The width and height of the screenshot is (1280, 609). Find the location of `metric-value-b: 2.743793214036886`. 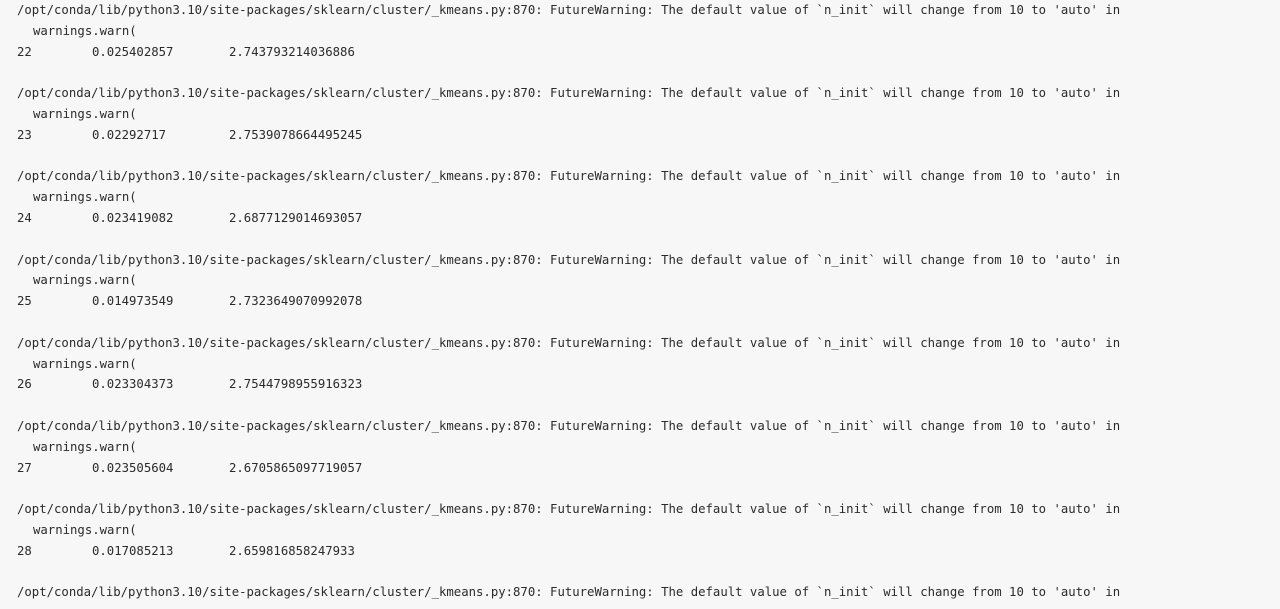

metric-value-b: 2.743793214036886 is located at coordinates (292, 51).